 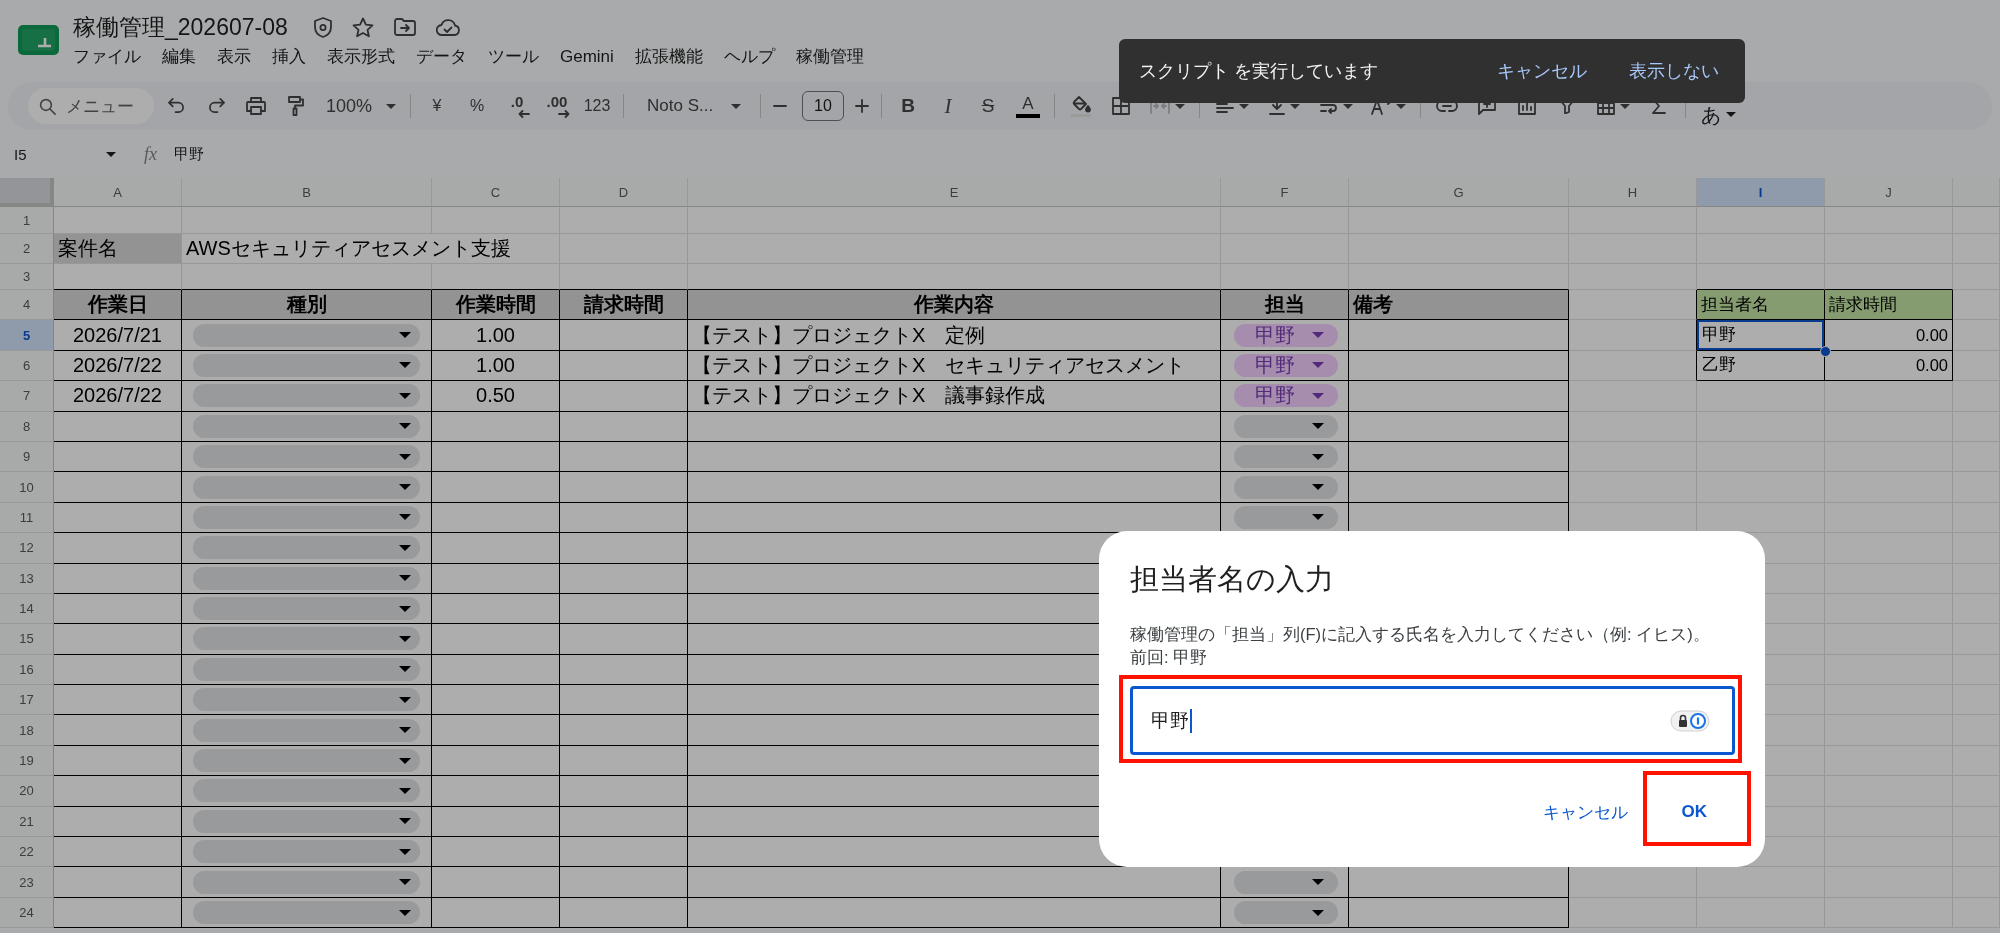 I want to click on row-header: 24, so click(x=27, y=913).